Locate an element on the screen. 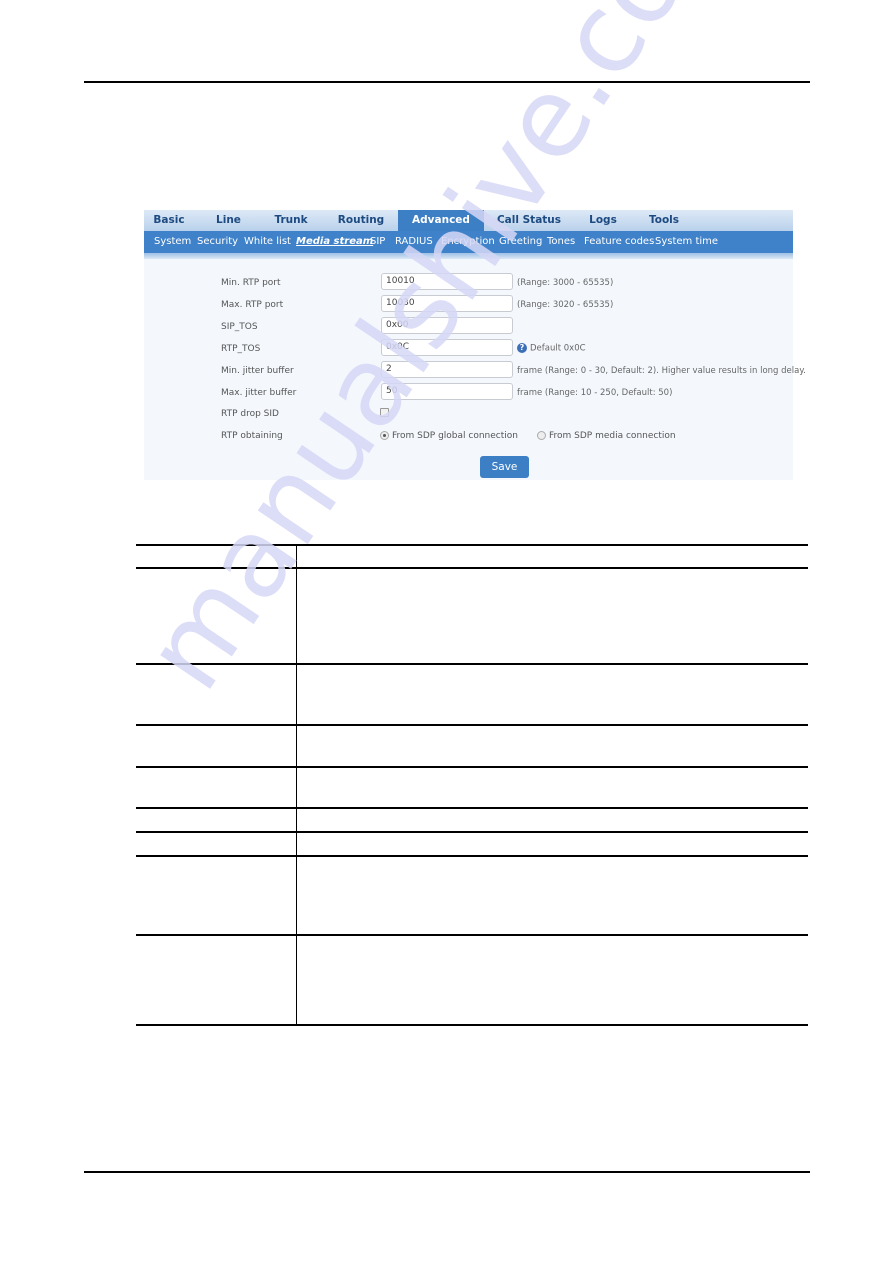 The image size is (893, 1263). tab-logs: Logs is located at coordinates (603, 220).